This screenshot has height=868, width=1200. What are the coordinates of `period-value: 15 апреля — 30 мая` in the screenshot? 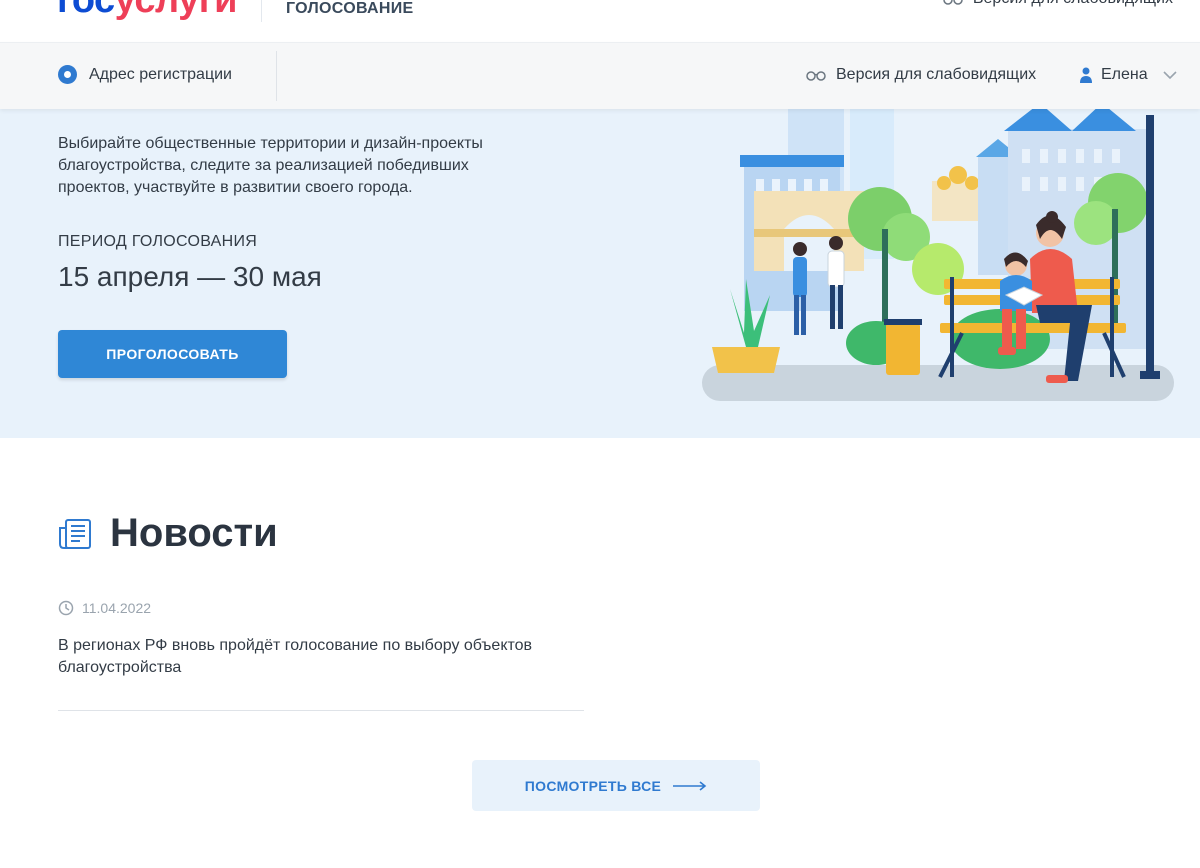 It's located at (190, 276).